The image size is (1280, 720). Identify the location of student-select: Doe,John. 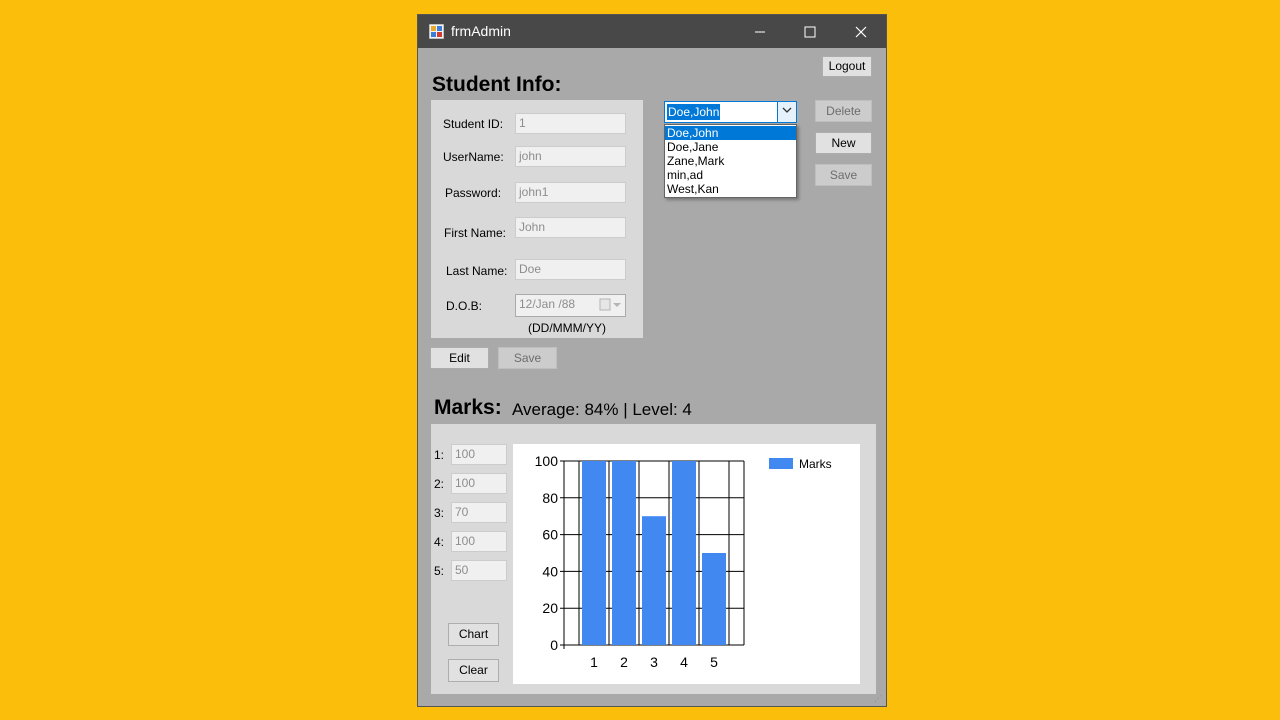
(730, 112).